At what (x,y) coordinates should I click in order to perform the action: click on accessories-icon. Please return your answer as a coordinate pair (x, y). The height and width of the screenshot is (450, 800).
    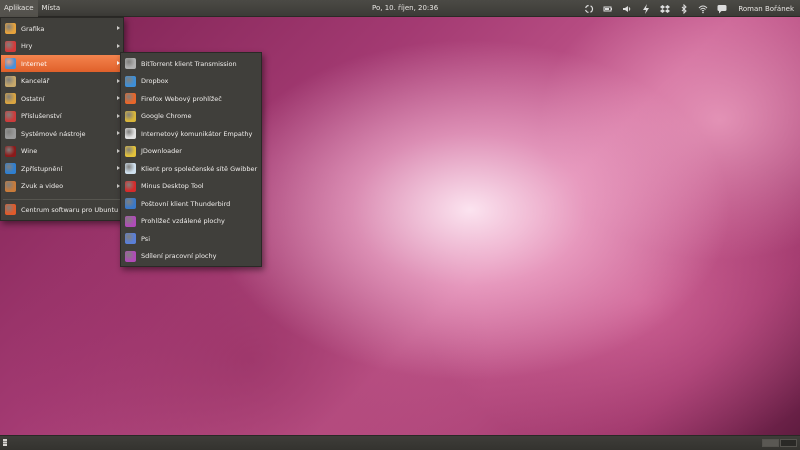
    Looking at the image, I should click on (10, 116).